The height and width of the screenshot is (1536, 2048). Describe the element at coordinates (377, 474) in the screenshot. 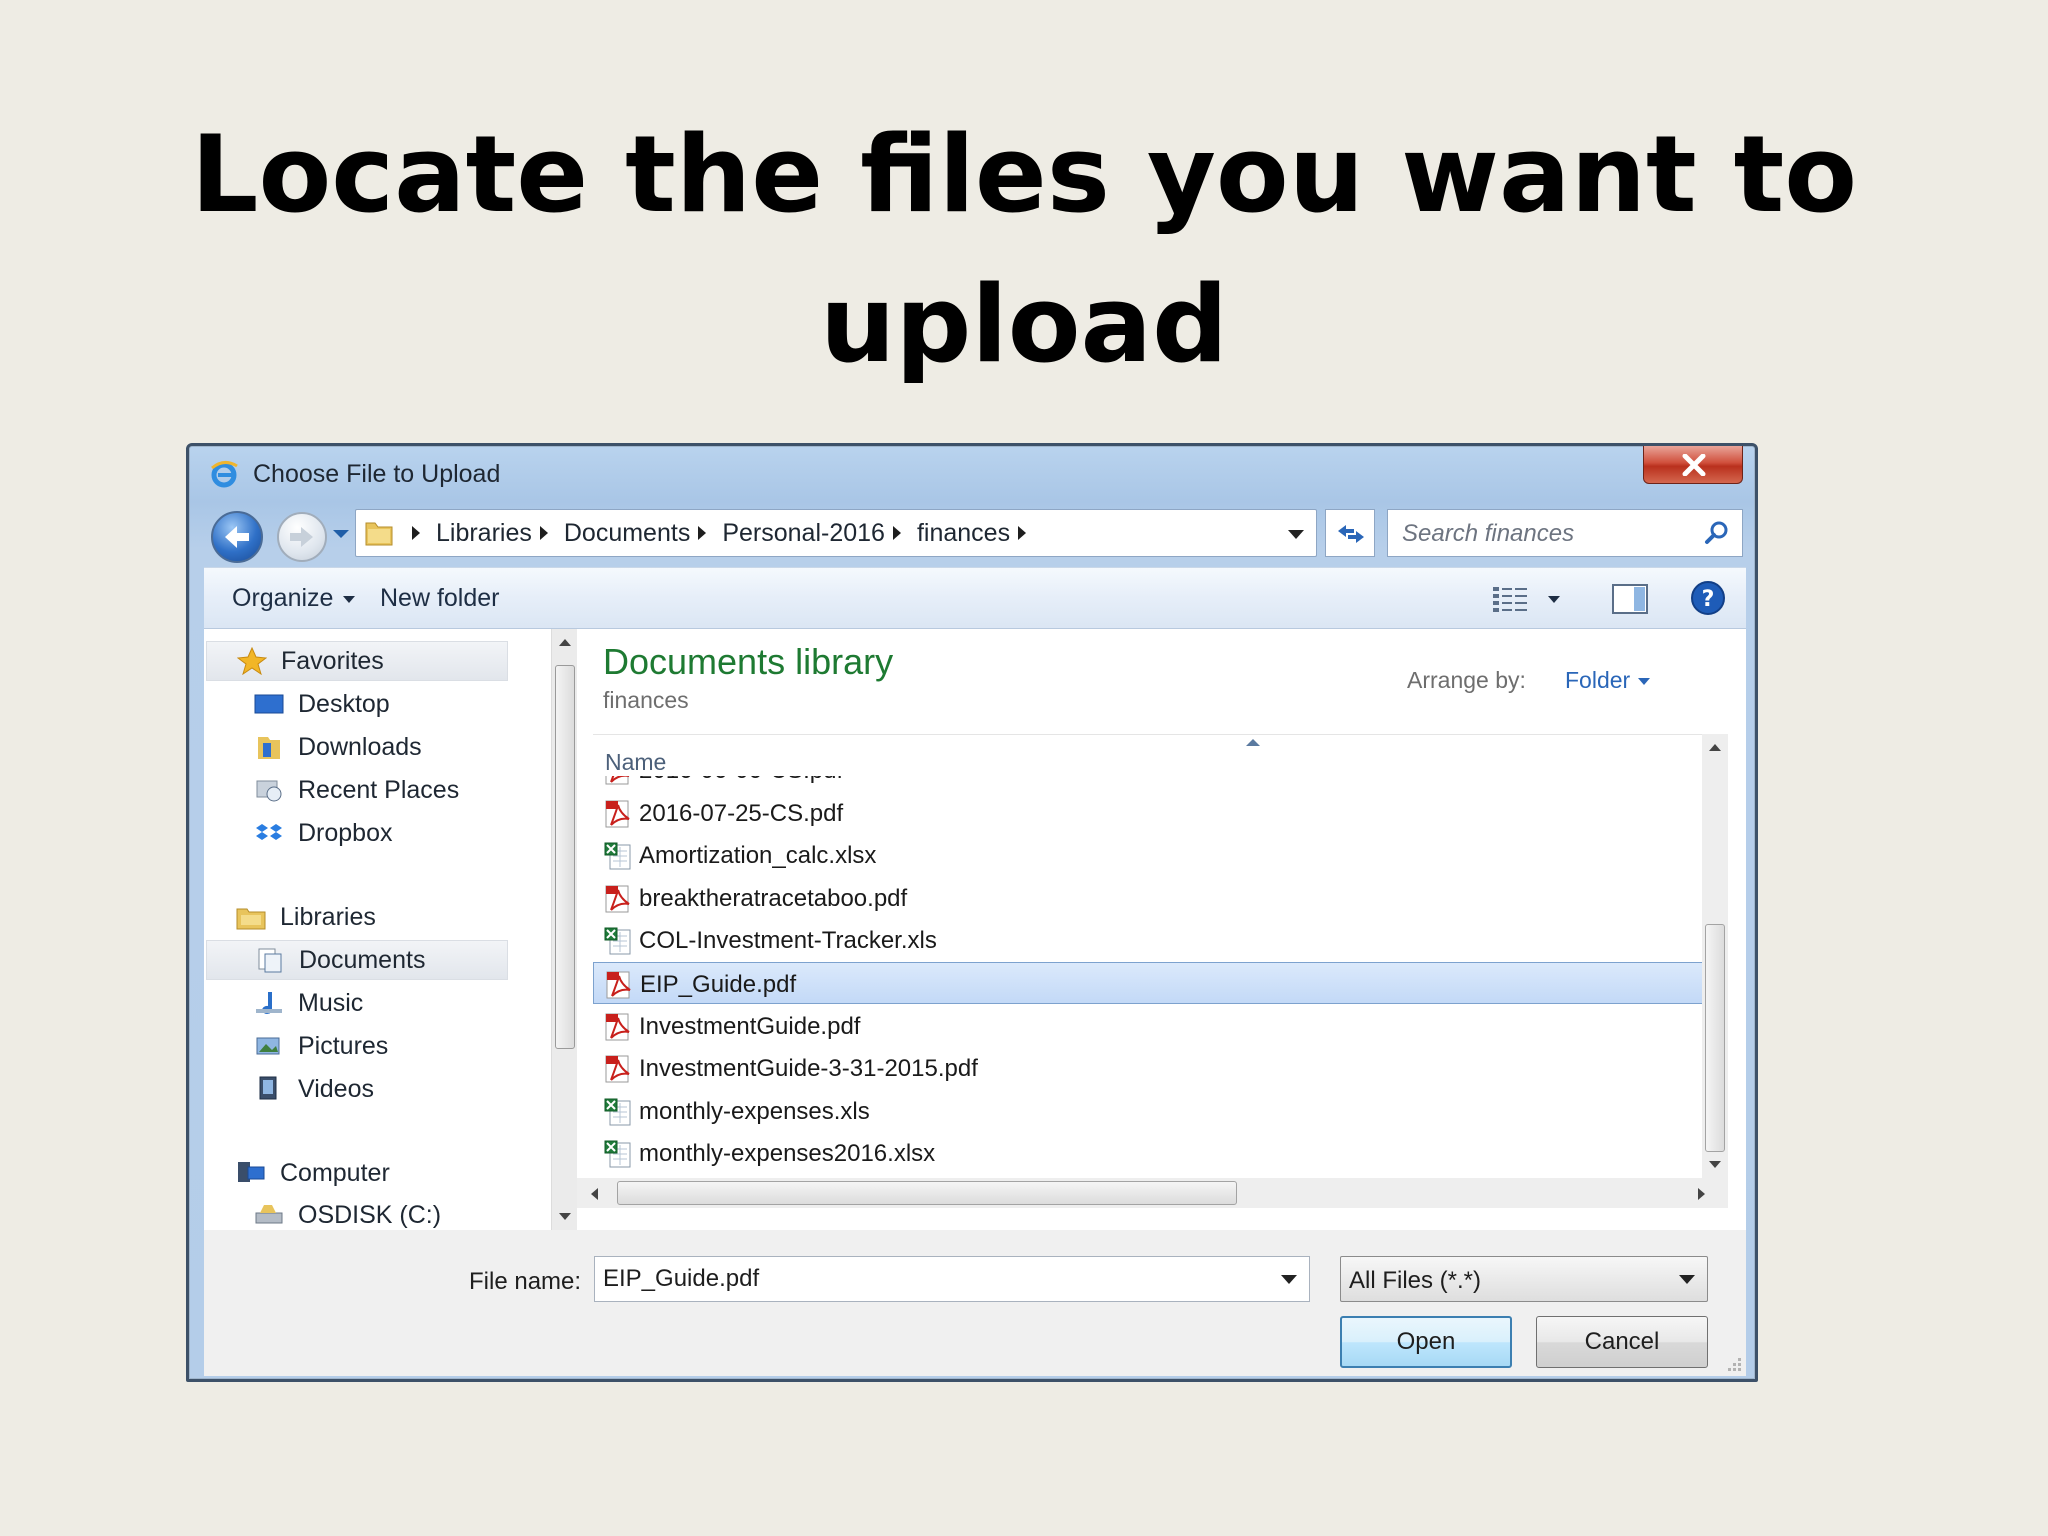

I see `dialog-title: Choose File to Upload` at that location.